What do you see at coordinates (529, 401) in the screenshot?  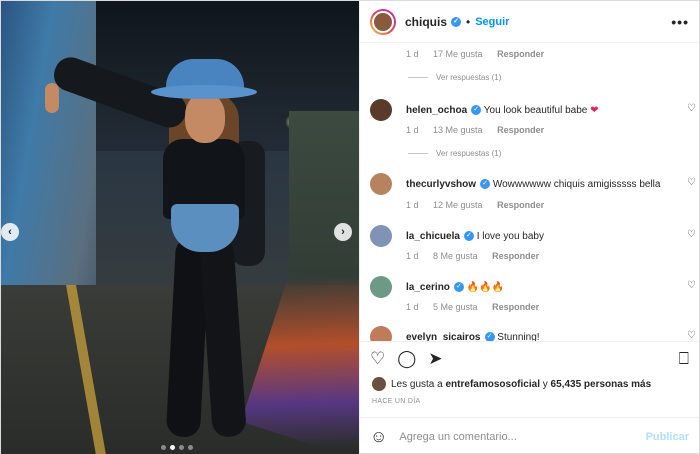 I see `post-timestamp: HACE UN DÍA` at bounding box center [529, 401].